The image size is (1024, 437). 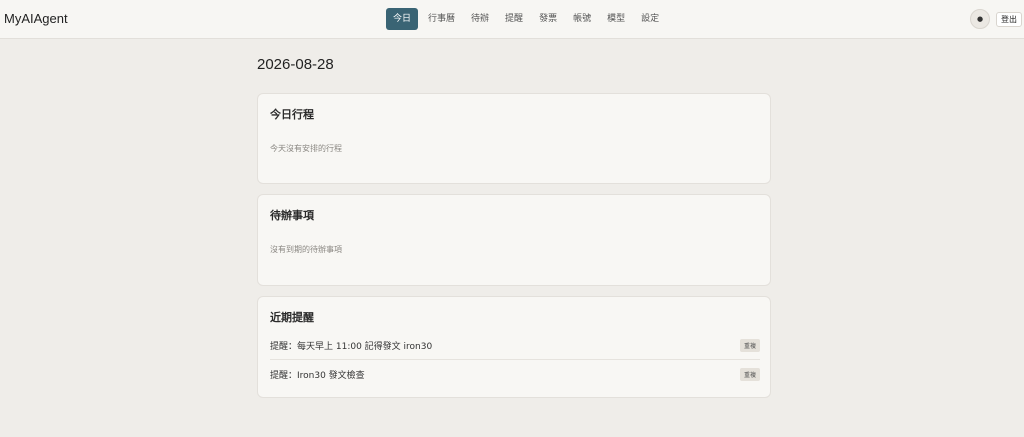 What do you see at coordinates (441, 19) in the screenshot?
I see `nav-item-calendar: 行事曆` at bounding box center [441, 19].